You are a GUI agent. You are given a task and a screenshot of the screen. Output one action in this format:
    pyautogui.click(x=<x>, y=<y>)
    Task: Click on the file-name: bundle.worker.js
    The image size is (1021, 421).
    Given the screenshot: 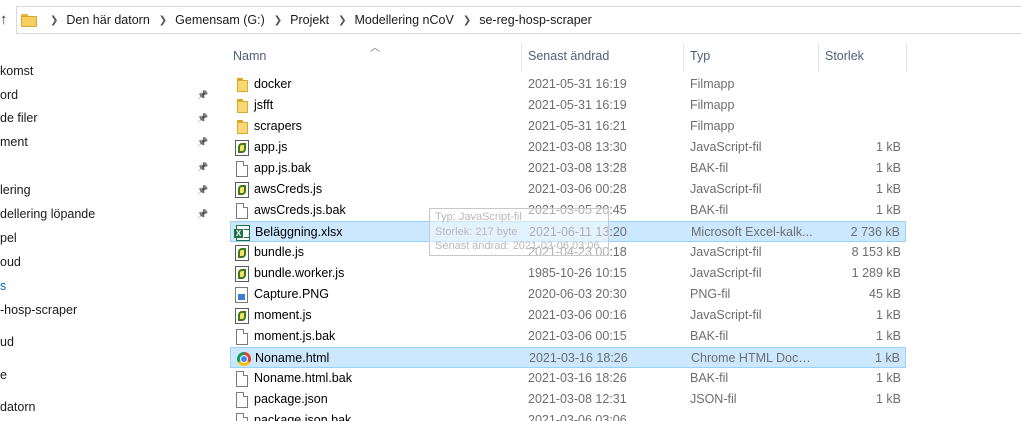 What is the action you would take?
    pyautogui.click(x=299, y=273)
    